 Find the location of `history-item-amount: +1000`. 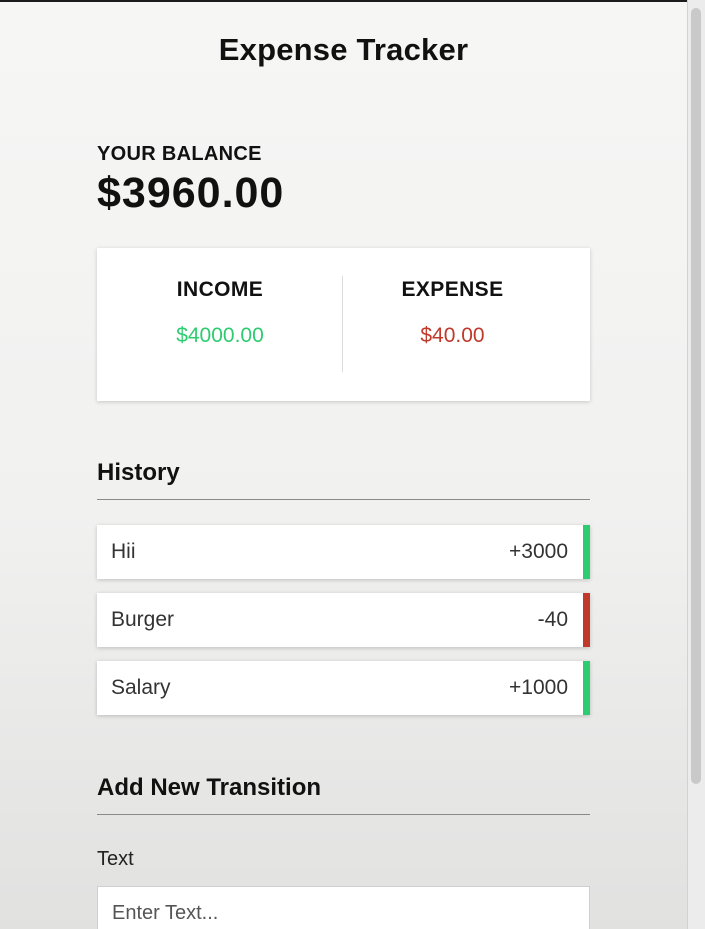

history-item-amount: +1000 is located at coordinates (538, 687).